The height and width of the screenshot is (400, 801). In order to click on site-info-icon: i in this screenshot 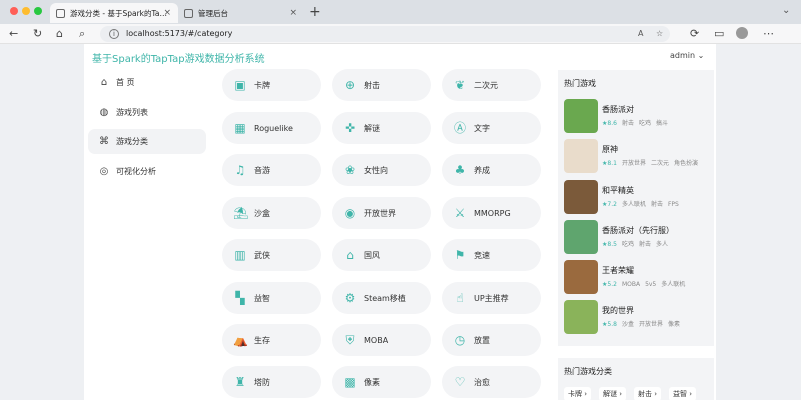, I will do `click(114, 34)`.